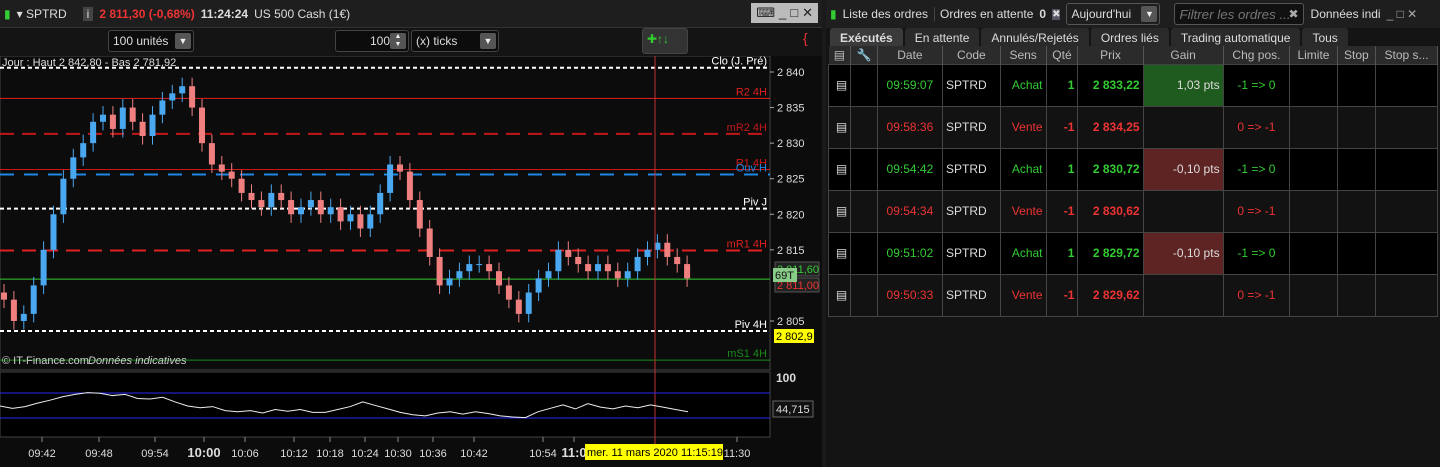 The height and width of the screenshot is (467, 1440). What do you see at coordinates (474, 454) in the screenshot?
I see `x-tick-label: 10:42` at bounding box center [474, 454].